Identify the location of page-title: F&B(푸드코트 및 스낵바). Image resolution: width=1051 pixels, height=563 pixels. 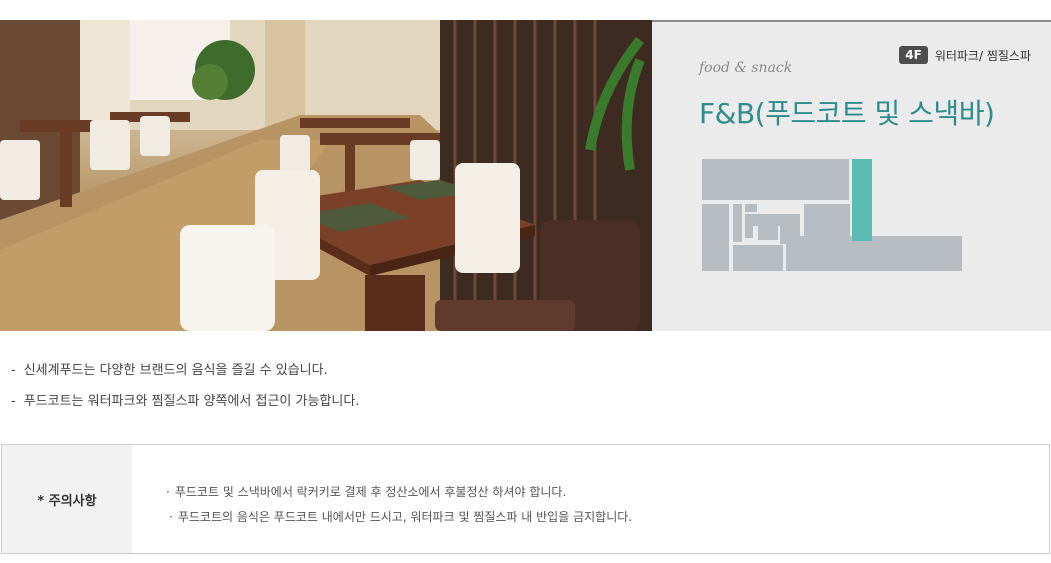
(847, 113).